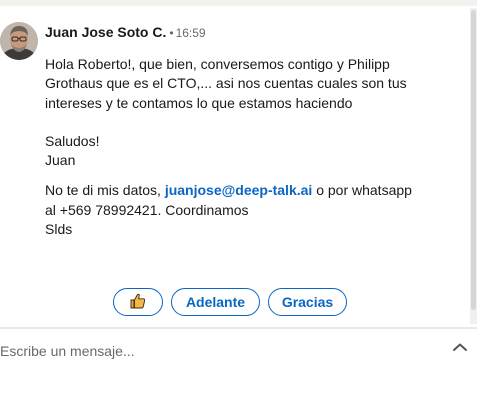 This screenshot has width=477, height=415. Describe the element at coordinates (105, 32) in the screenshot. I see `sender-name: Juan Jose Soto C.` at that location.